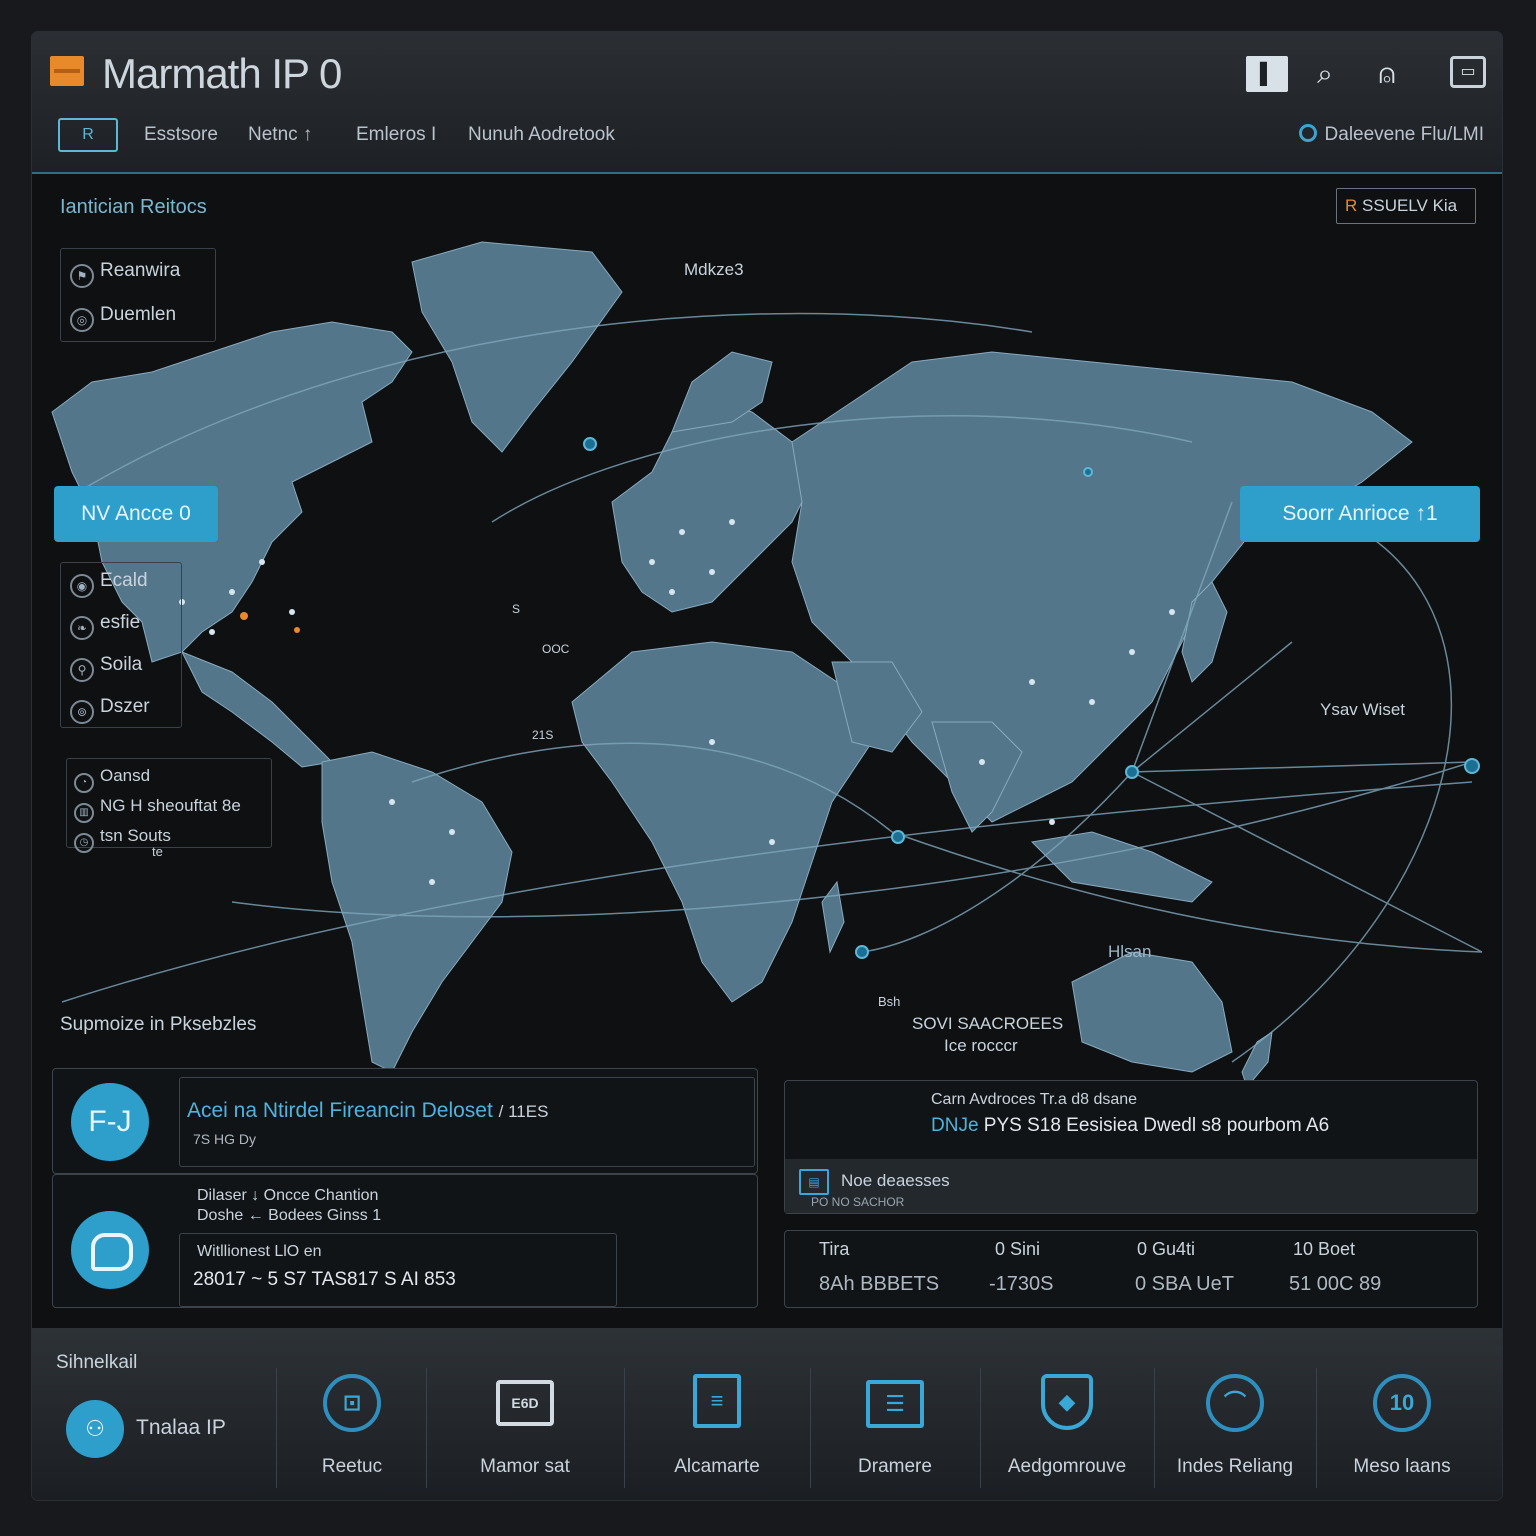 The width and height of the screenshot is (1536, 1536). What do you see at coordinates (181, 1427) in the screenshot?
I see `tool-tnalaa-label: Tnalaa IP` at bounding box center [181, 1427].